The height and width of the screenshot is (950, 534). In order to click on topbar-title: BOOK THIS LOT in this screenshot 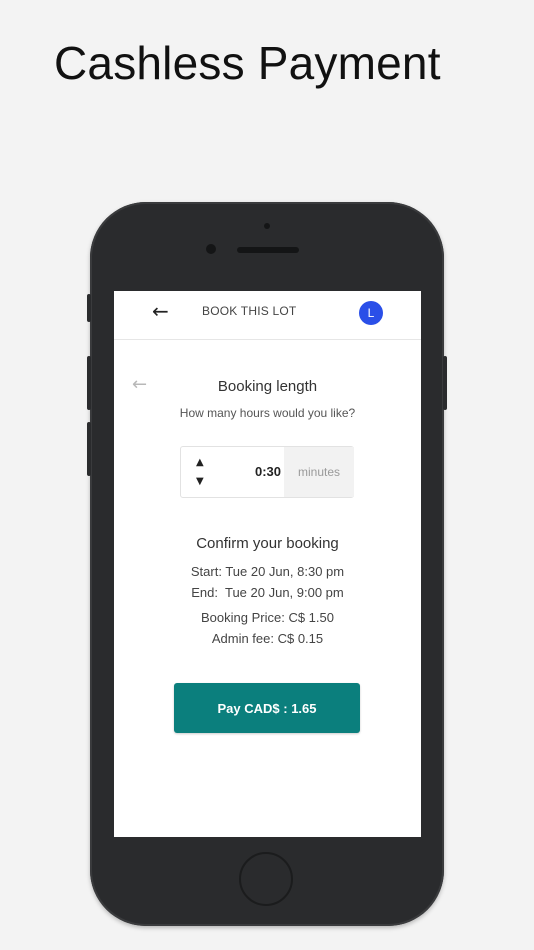, I will do `click(249, 311)`.